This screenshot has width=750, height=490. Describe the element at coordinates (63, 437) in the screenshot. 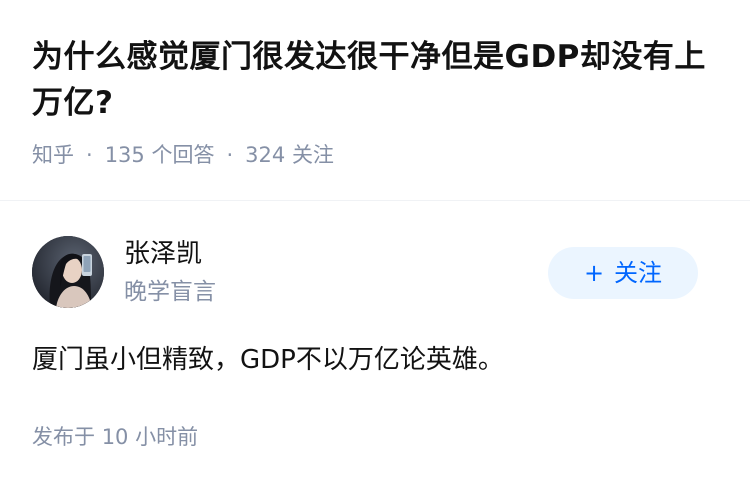

I see `publish-label: 发布于` at that location.